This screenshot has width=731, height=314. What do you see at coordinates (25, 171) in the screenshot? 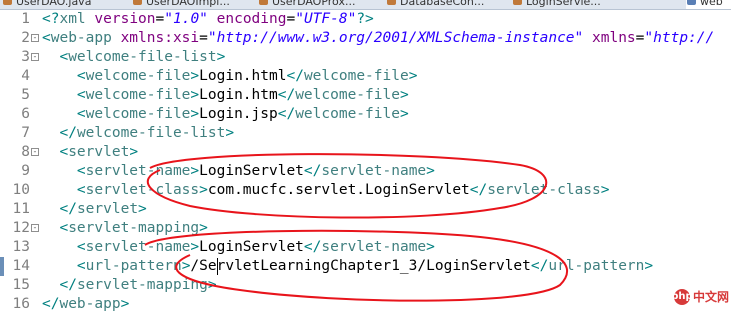
I see `line-number: 9` at bounding box center [25, 171].